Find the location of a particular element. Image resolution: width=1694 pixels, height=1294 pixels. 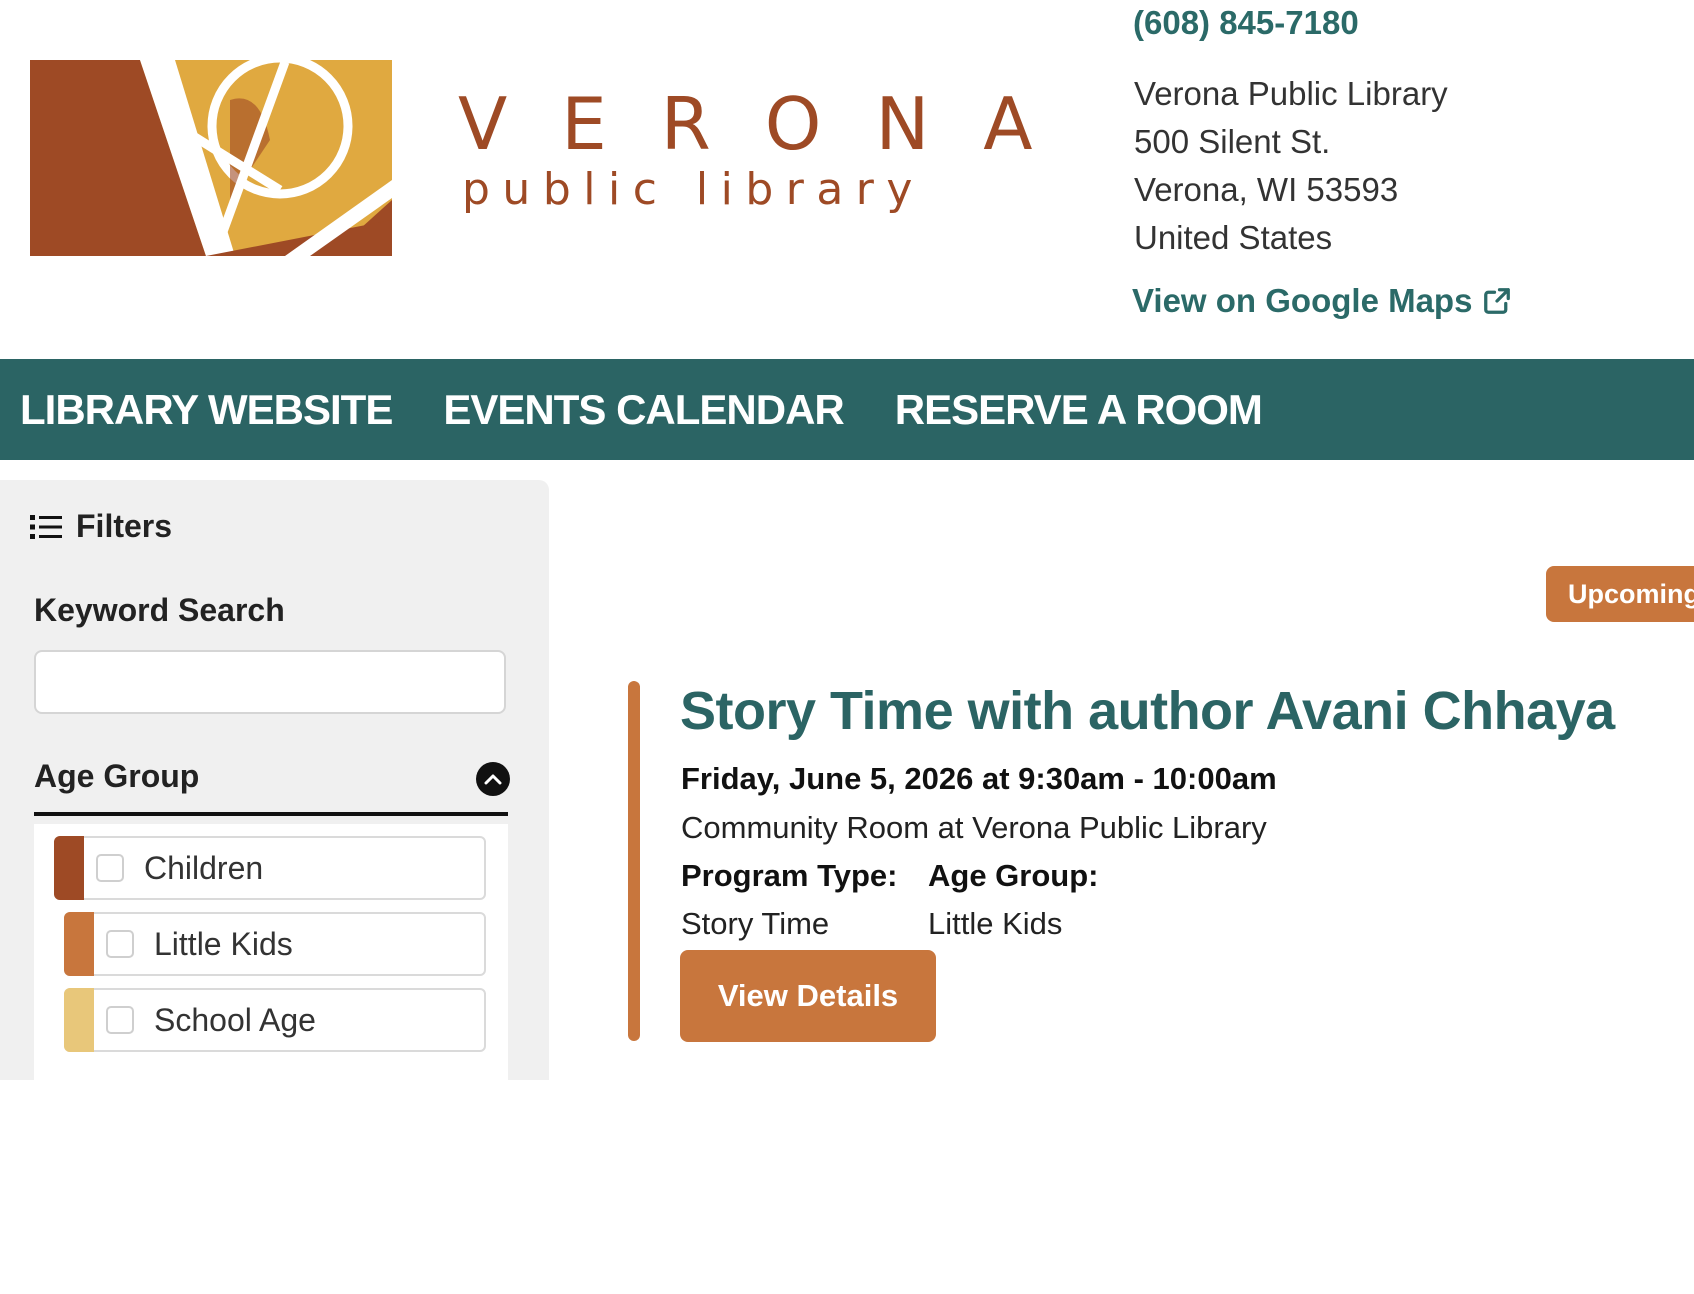

age-option-school-age: School Age is located at coordinates (275, 1020).